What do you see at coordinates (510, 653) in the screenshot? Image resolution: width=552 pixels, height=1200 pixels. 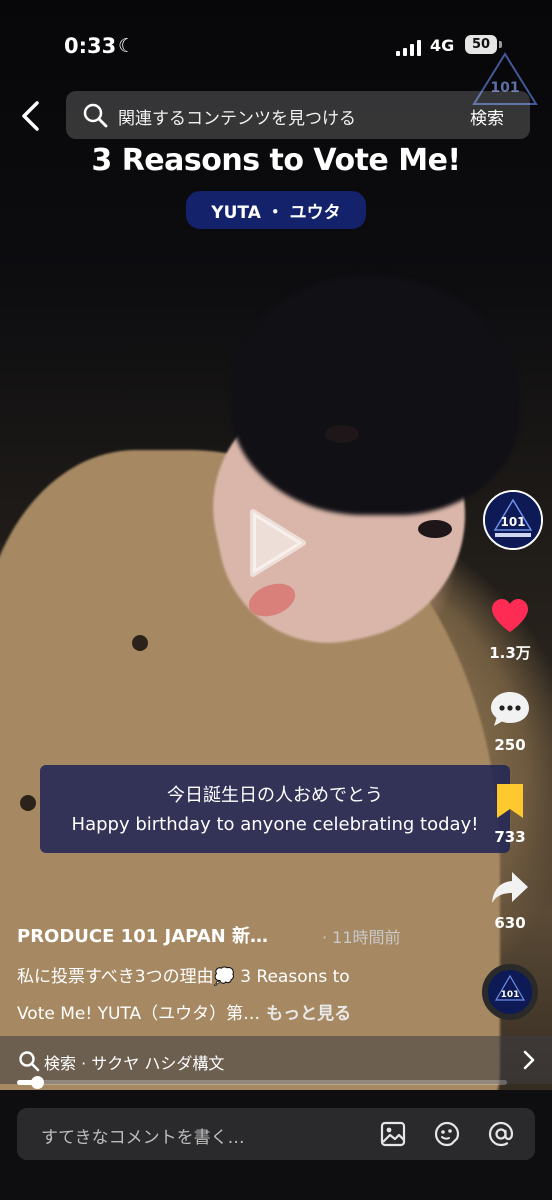 I see `like-count: 1.3万` at bounding box center [510, 653].